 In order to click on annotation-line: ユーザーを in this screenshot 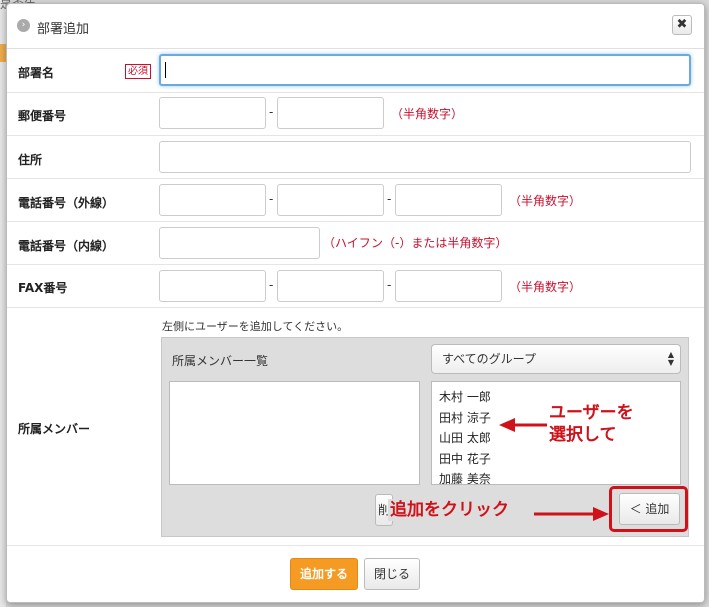, I will do `click(591, 413)`.